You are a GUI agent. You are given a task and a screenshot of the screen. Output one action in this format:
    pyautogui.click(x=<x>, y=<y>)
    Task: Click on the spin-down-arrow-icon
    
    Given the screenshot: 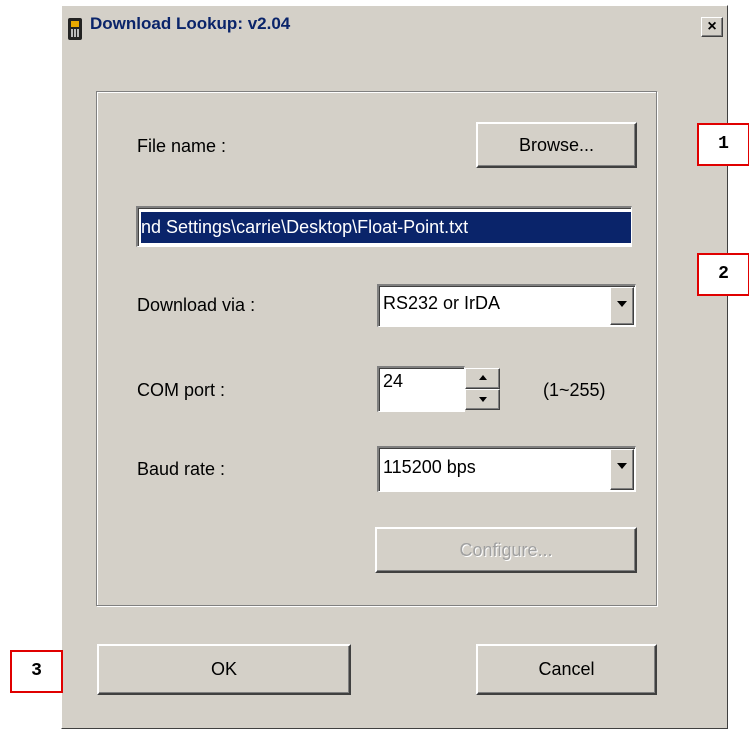 What is the action you would take?
    pyautogui.click(x=482, y=399)
    